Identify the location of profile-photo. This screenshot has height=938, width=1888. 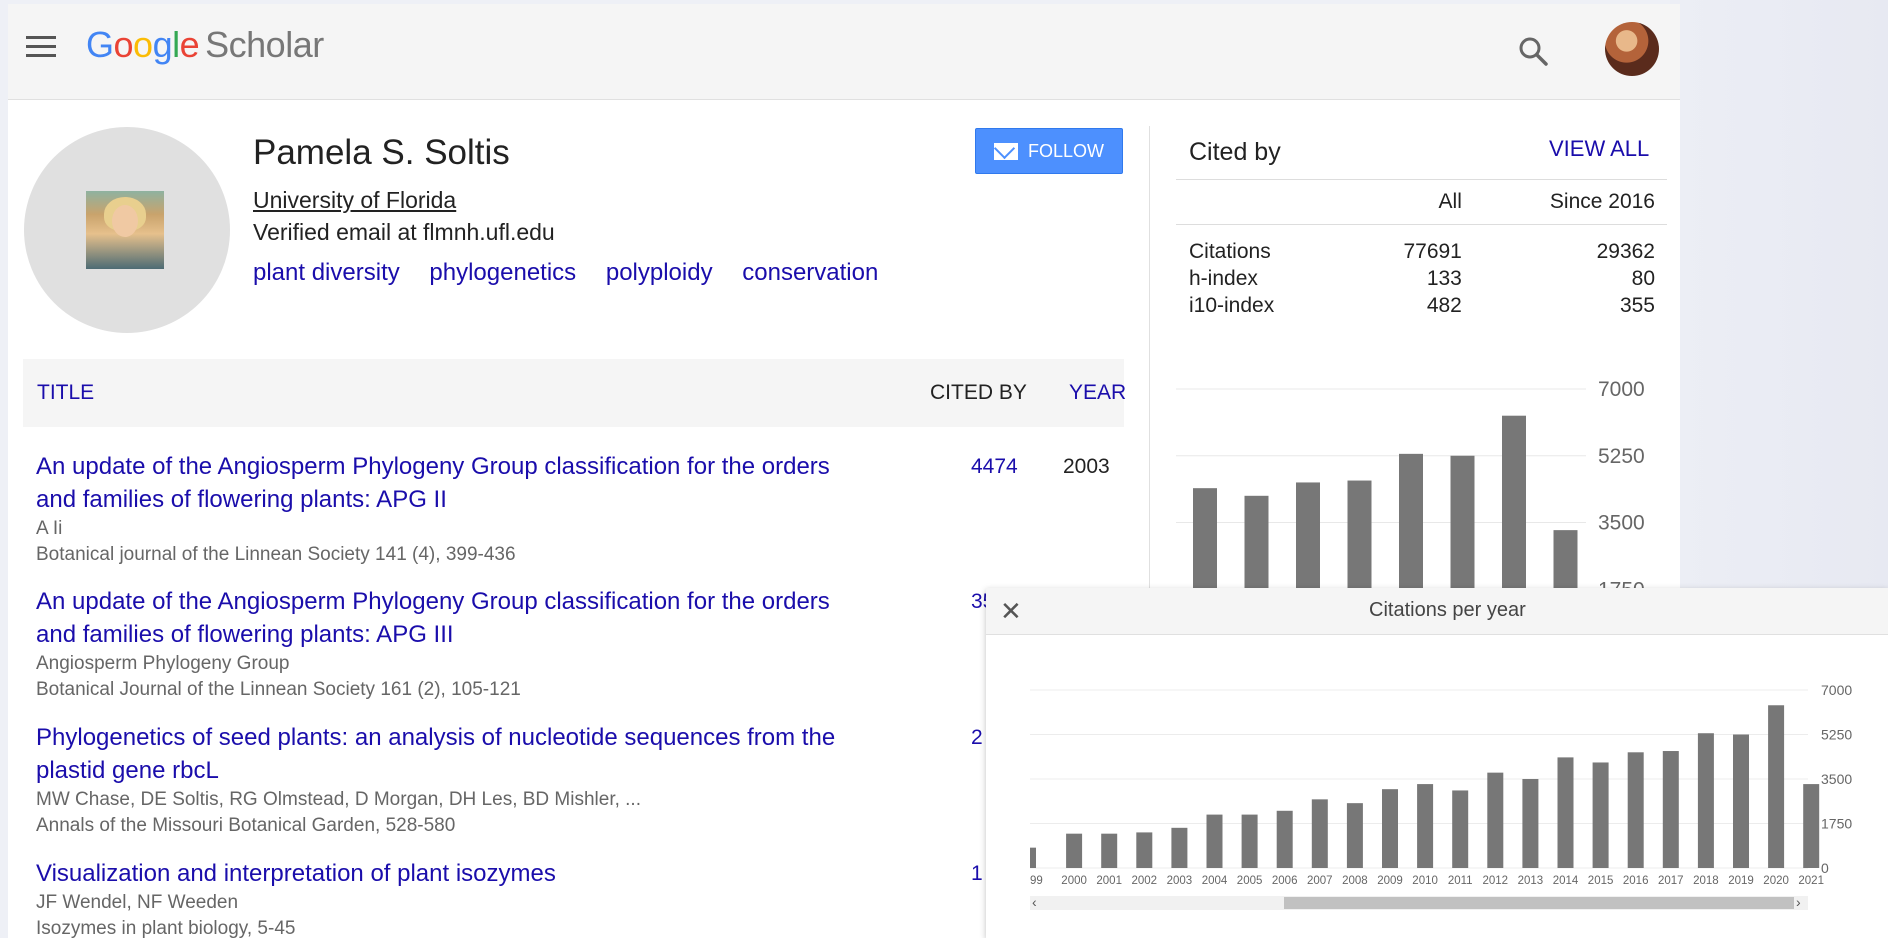
(125, 230).